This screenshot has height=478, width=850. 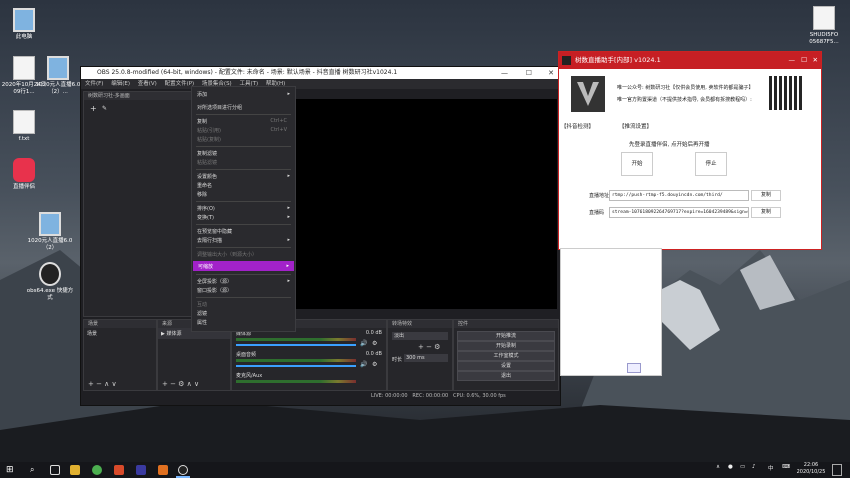 What do you see at coordinates (811, 469) in the screenshot?
I see `clock: 22:06 2020/10/25` at bounding box center [811, 469].